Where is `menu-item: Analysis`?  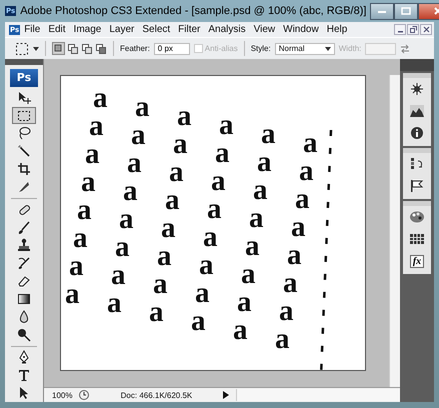 menu-item: Analysis is located at coordinates (227, 29).